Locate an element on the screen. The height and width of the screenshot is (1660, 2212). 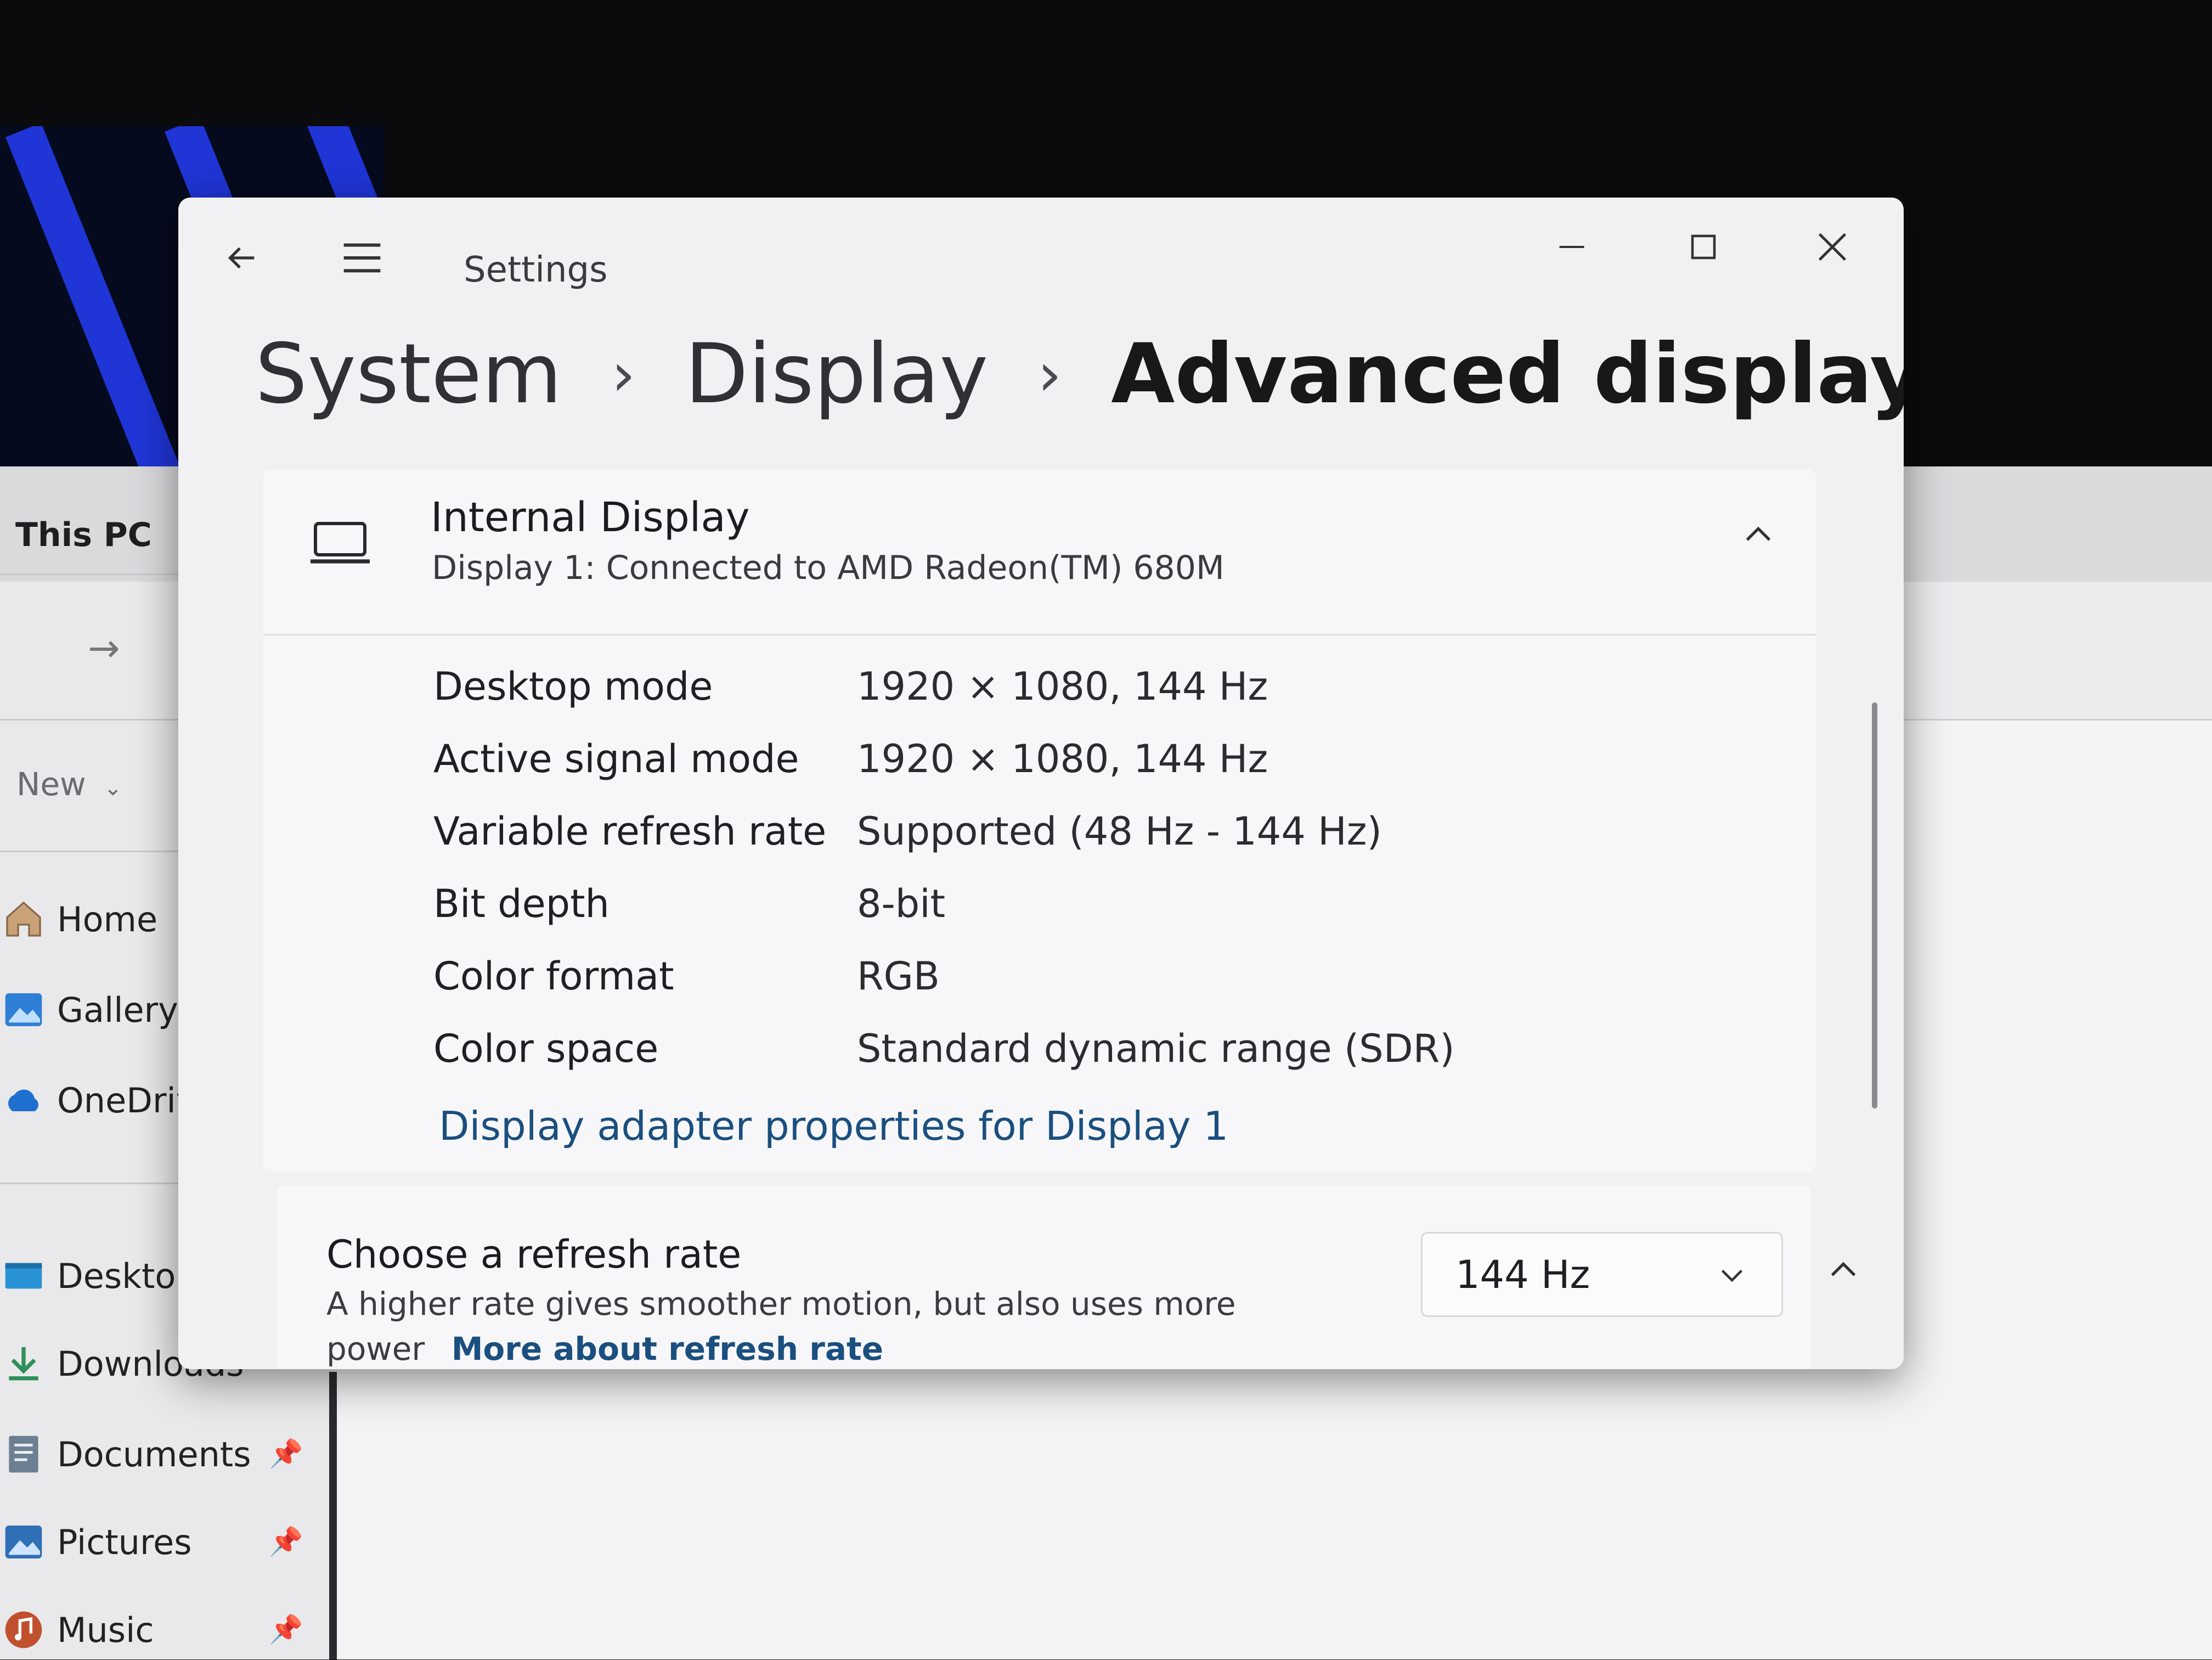
nav-item-label: Gallery is located at coordinates (117, 1009).